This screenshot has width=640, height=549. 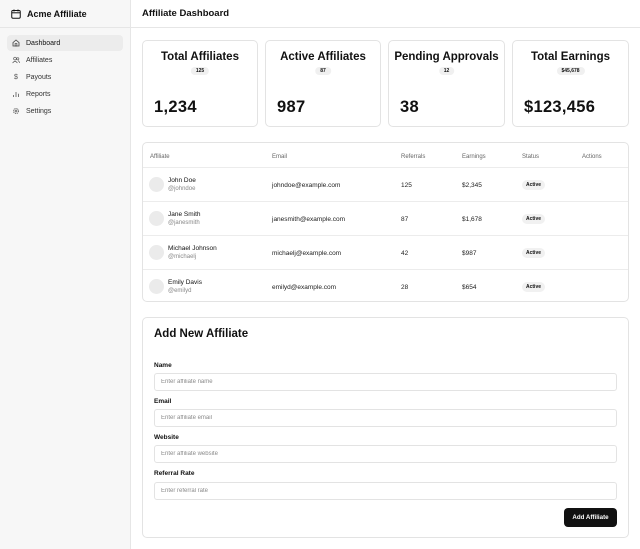 I want to click on sidebar-item-label: Dashboard, so click(x=43, y=43).